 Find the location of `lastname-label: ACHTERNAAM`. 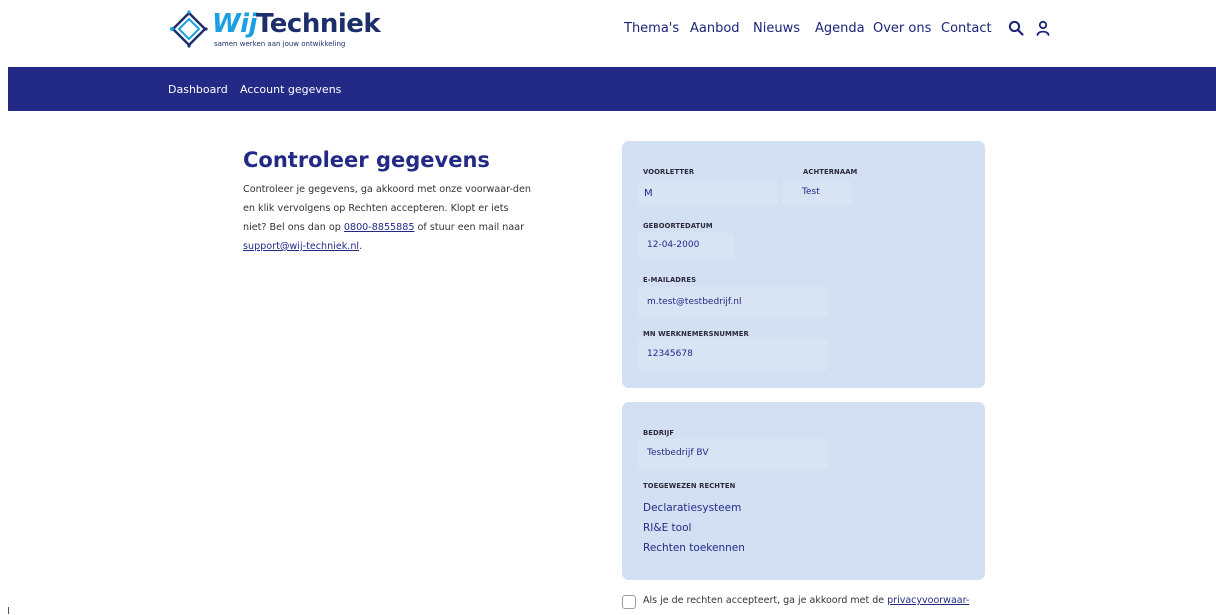

lastname-label: ACHTERNAAM is located at coordinates (830, 172).